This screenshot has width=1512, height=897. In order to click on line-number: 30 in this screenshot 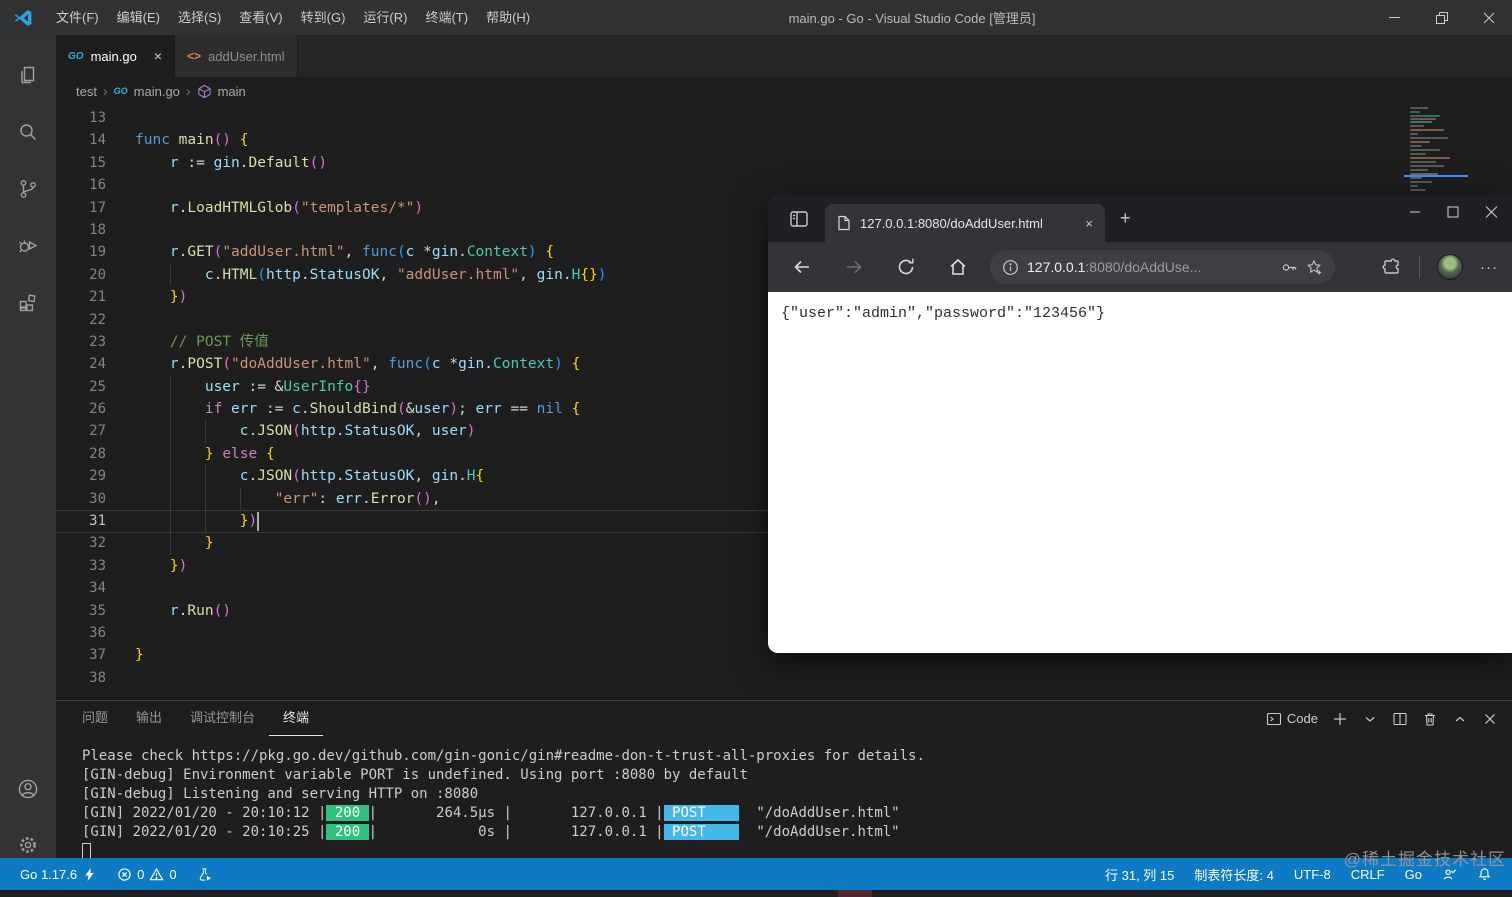, I will do `click(97, 498)`.